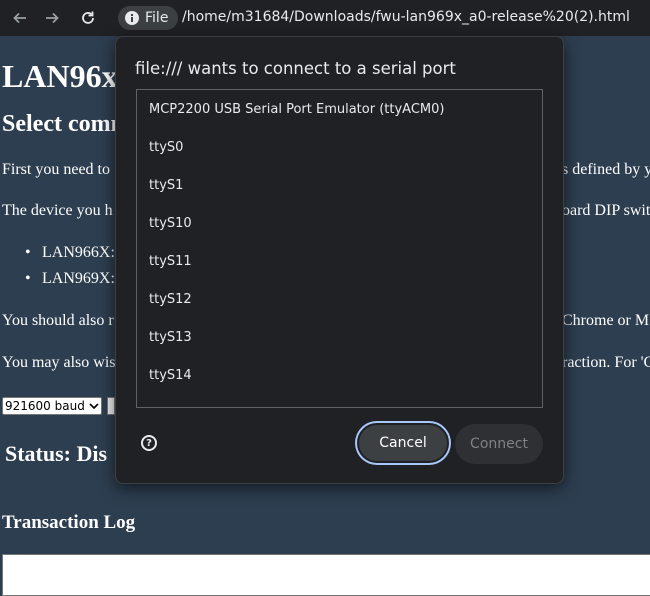 Image resolution: width=650 pixels, height=596 pixels. I want to click on page-title: LAN96x, so click(60, 76).